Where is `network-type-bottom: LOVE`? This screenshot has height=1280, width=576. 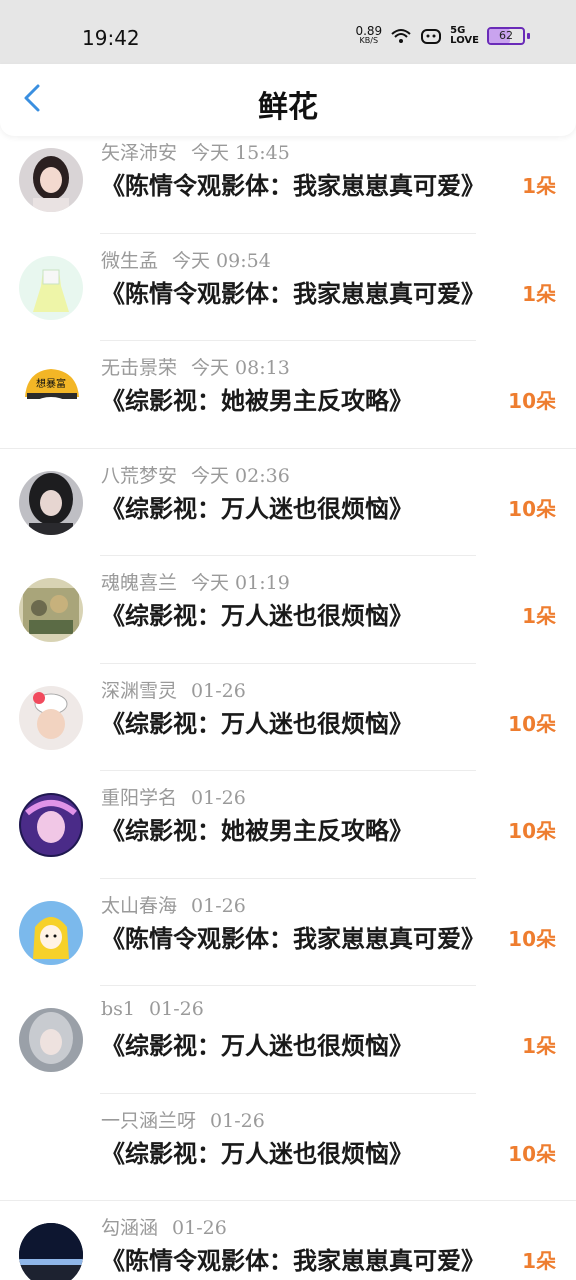
network-type-bottom: LOVE is located at coordinates (464, 40).